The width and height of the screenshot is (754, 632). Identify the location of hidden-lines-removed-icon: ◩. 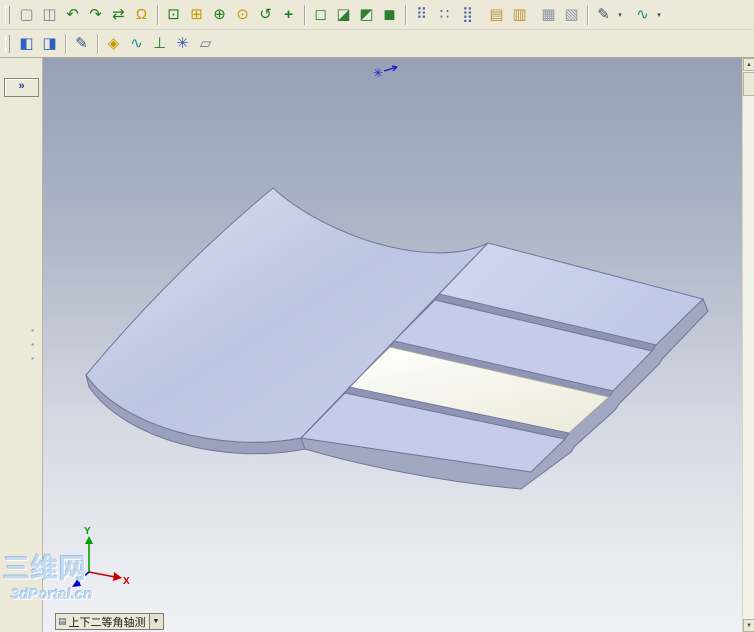
(366, 14).